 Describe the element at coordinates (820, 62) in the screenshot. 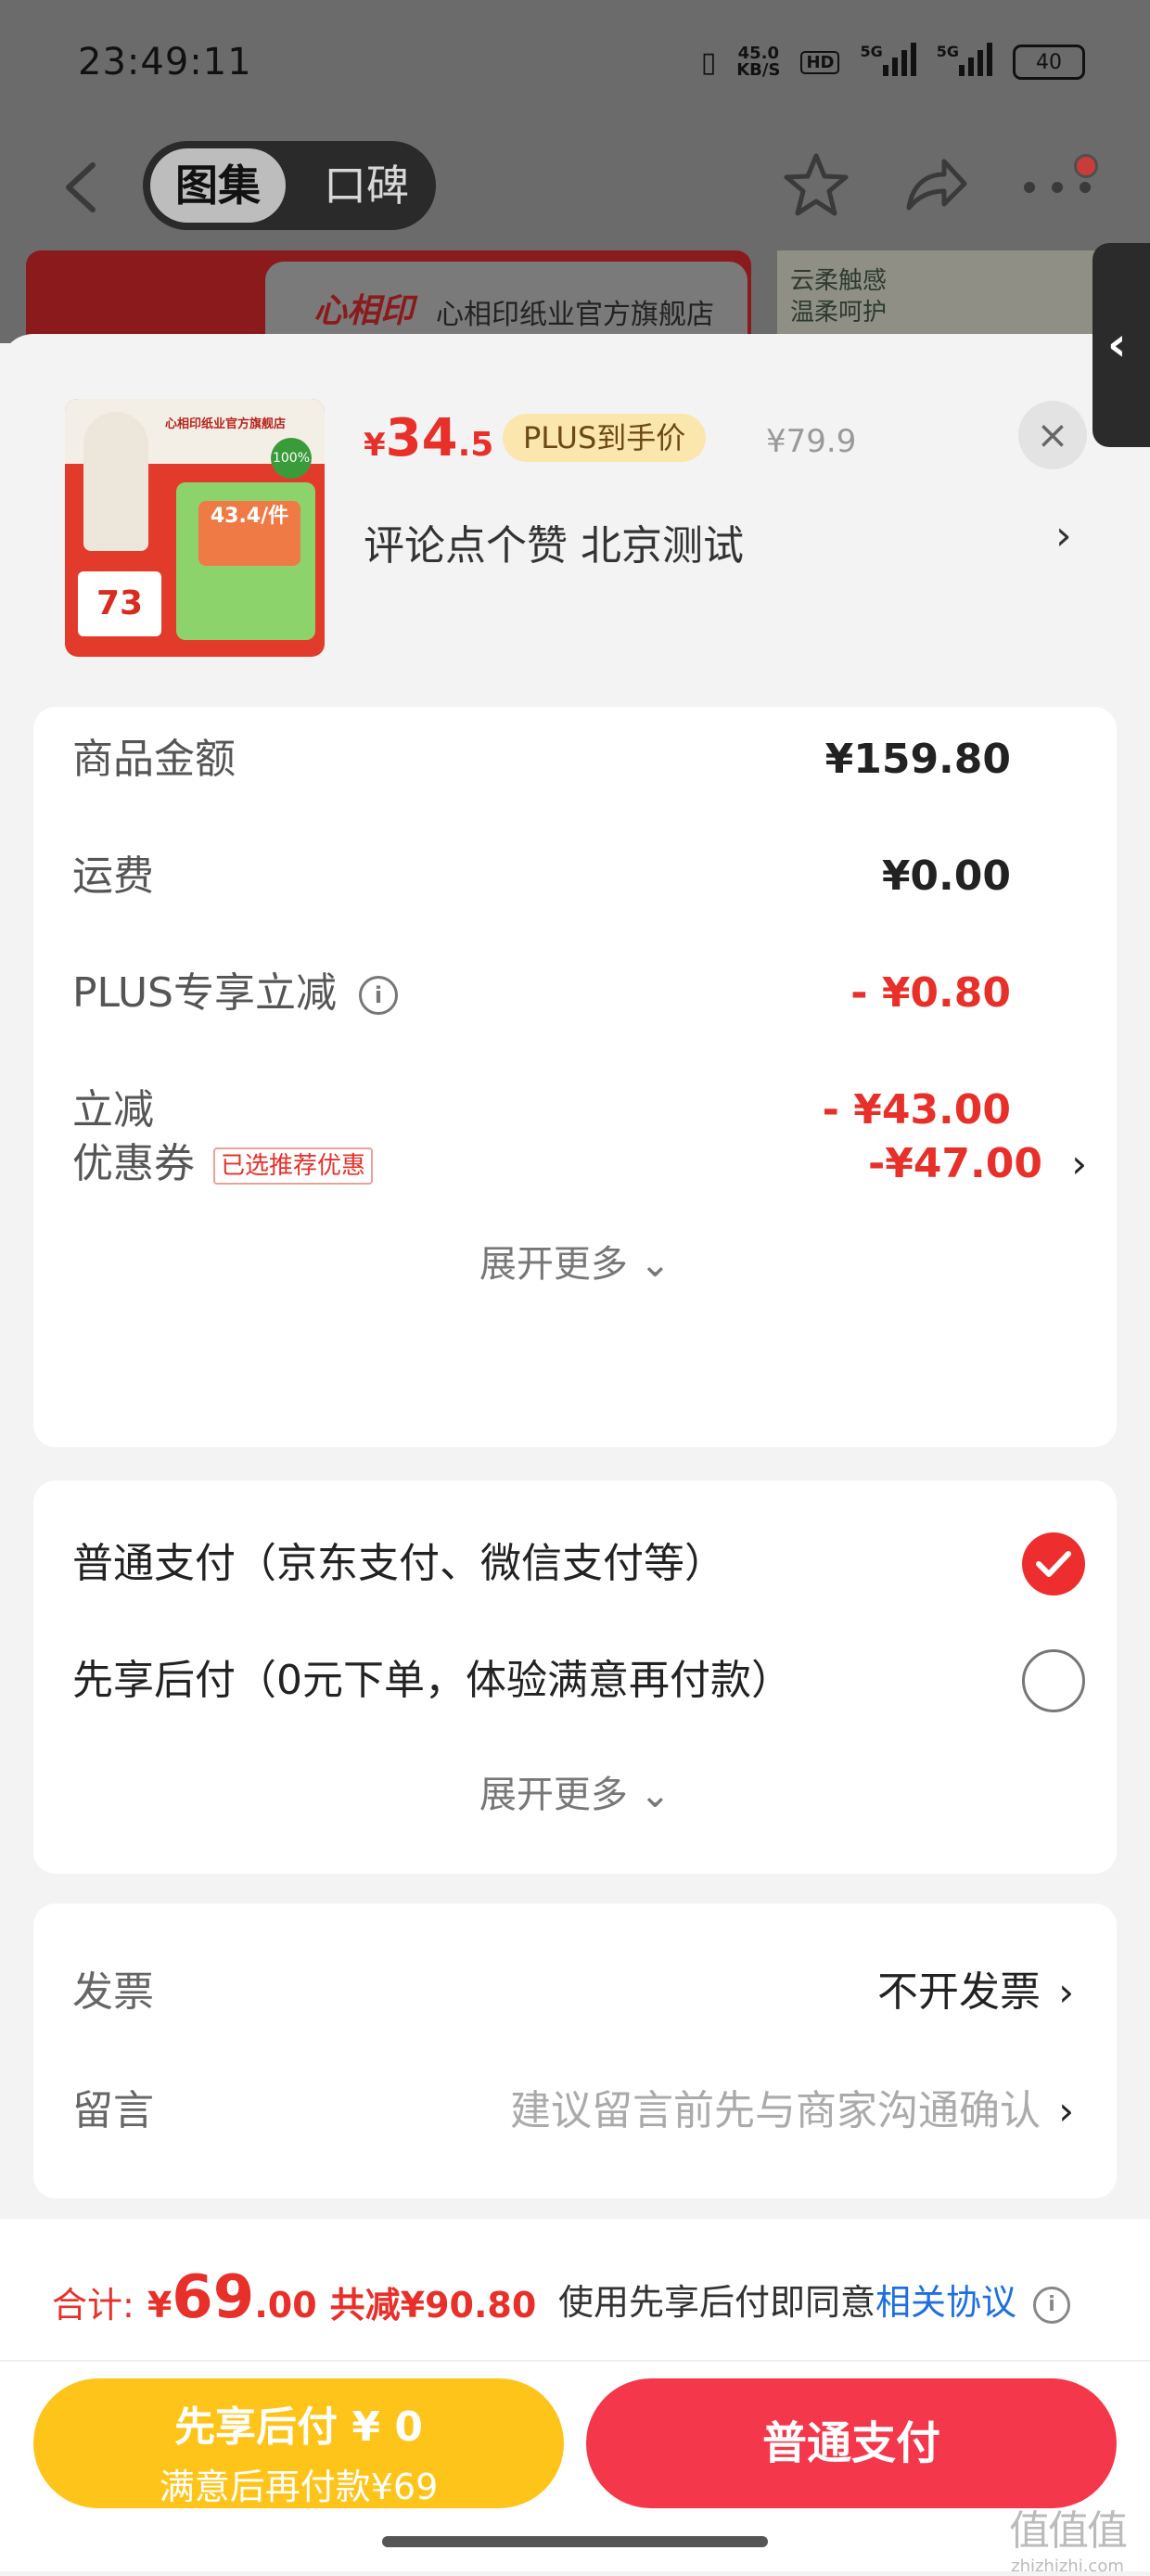

I see `hd-icon: HD` at that location.